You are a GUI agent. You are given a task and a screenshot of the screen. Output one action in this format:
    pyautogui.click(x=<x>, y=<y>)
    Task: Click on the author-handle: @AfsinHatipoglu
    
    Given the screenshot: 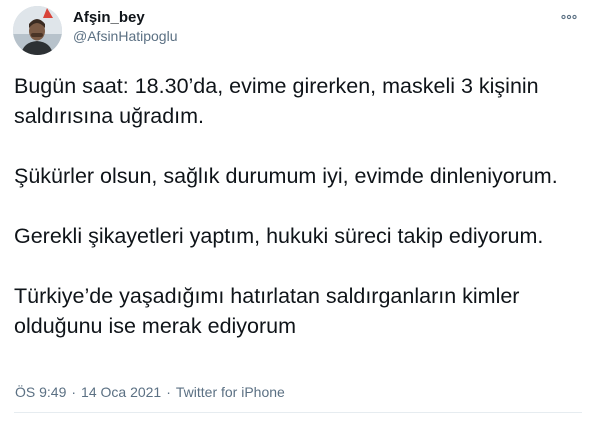 What is the action you would take?
    pyautogui.click(x=125, y=36)
    